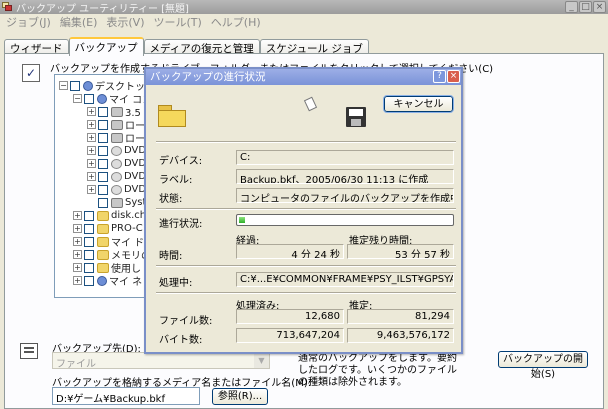 The width and height of the screenshot is (608, 409). Describe the element at coordinates (238, 22) in the screenshot. I see `menu-help: ヘルプ(H)` at that location.